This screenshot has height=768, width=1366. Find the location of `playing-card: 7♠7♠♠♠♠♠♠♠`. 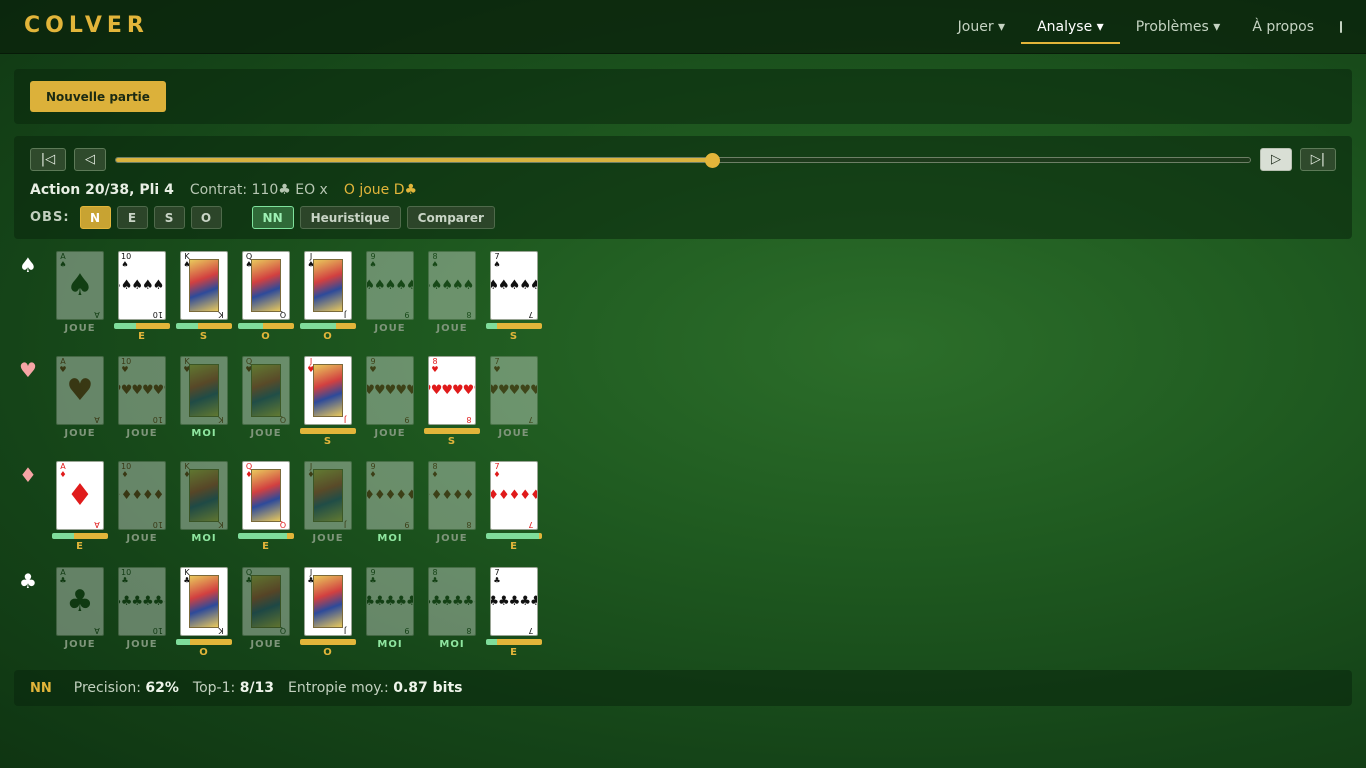

playing-card: 7♠7♠♠♠♠♠♠♠ is located at coordinates (514, 285).